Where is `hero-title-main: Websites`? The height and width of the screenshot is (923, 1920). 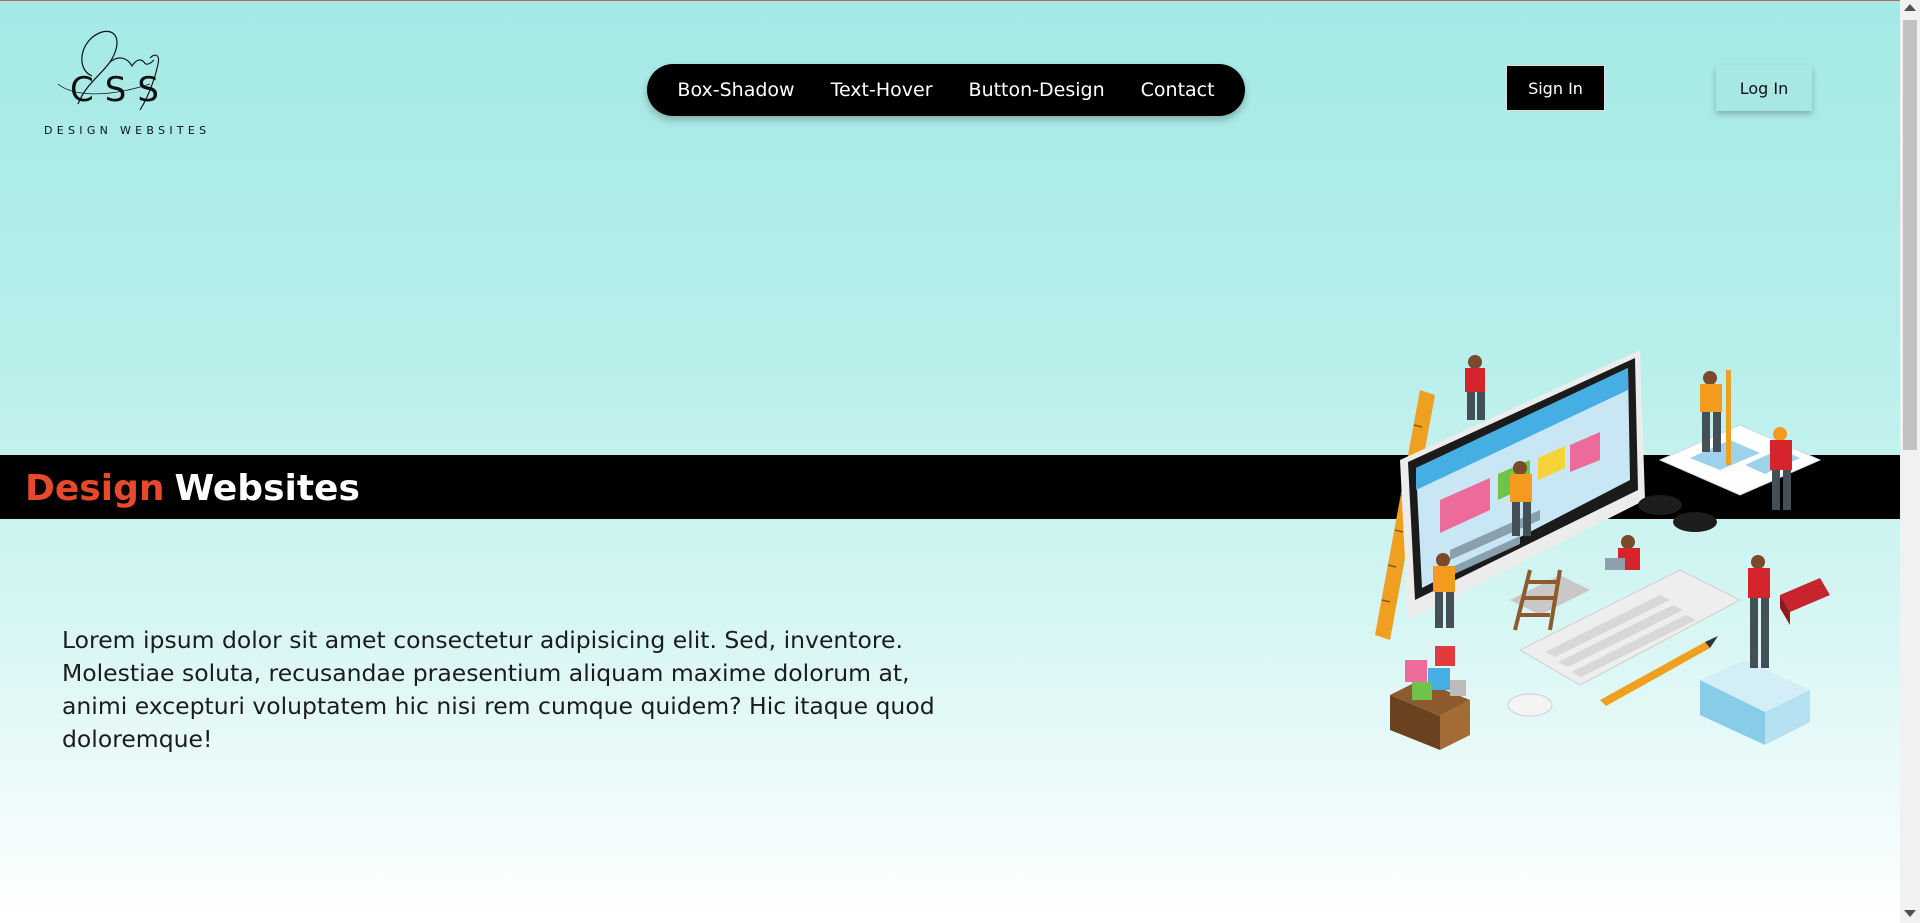
hero-title-main: Websites is located at coordinates (267, 488).